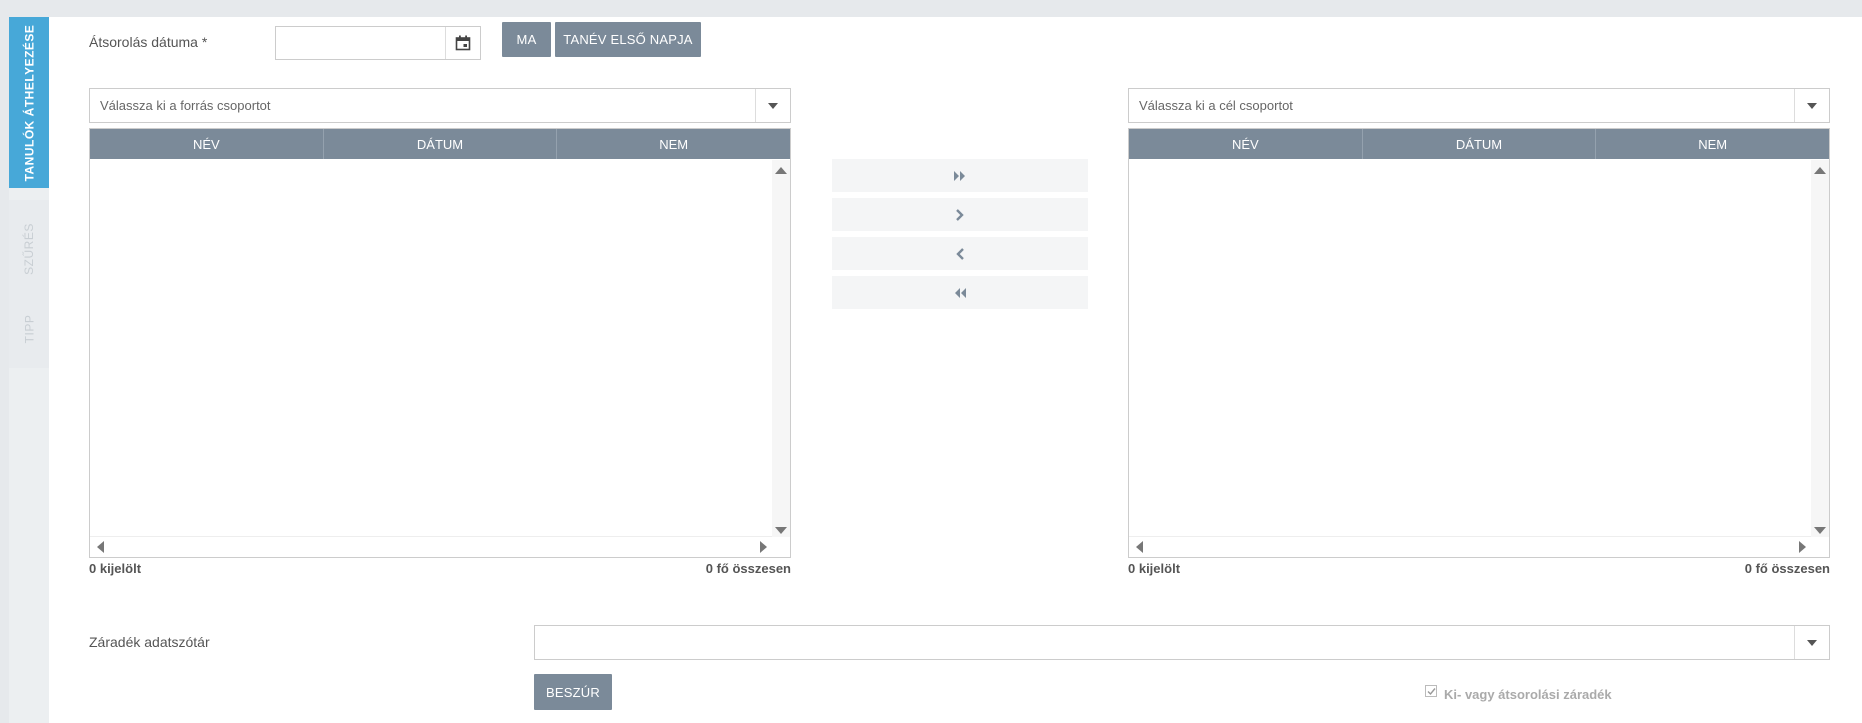  Describe the element at coordinates (378, 43) in the screenshot. I see `date-field` at that location.